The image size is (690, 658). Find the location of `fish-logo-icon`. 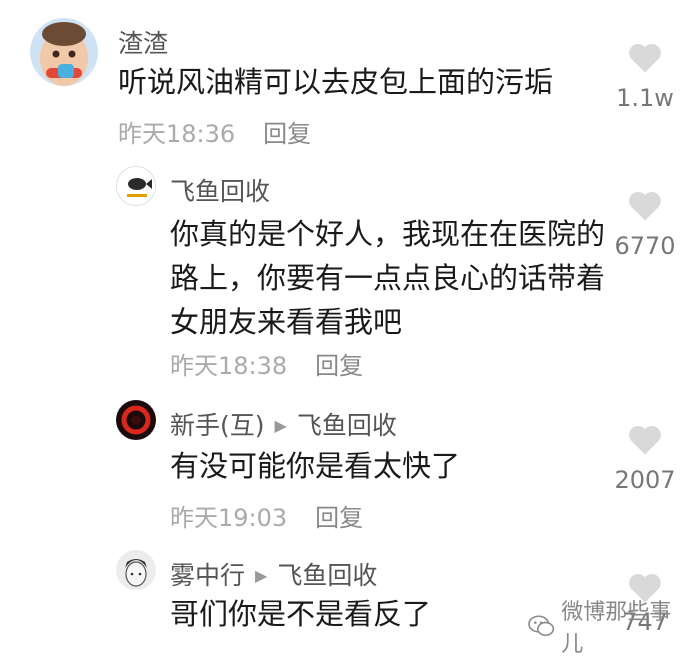

fish-logo-icon is located at coordinates (136, 186).